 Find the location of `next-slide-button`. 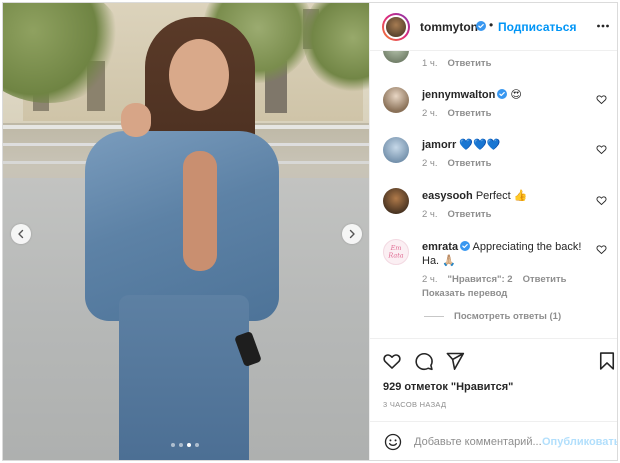

next-slide-button is located at coordinates (352, 234).